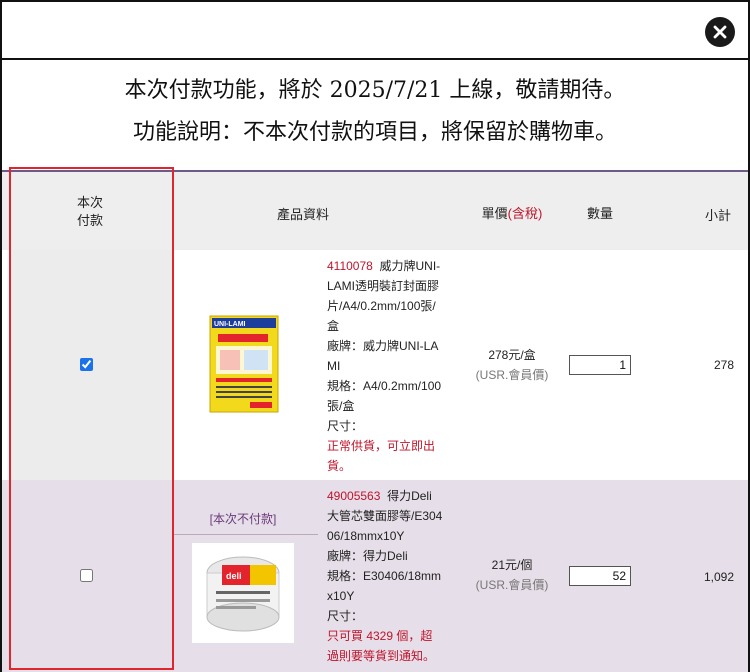 This screenshot has width=750, height=672. What do you see at coordinates (245, 534) in the screenshot?
I see `cell-divider` at bounding box center [245, 534].